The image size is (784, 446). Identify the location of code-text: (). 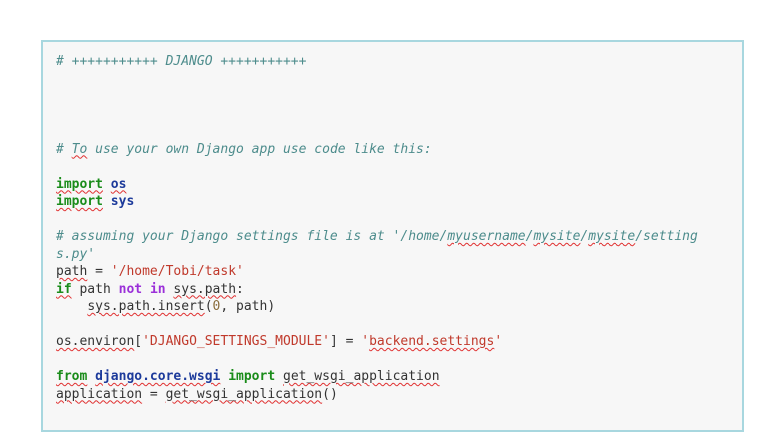
(330, 394).